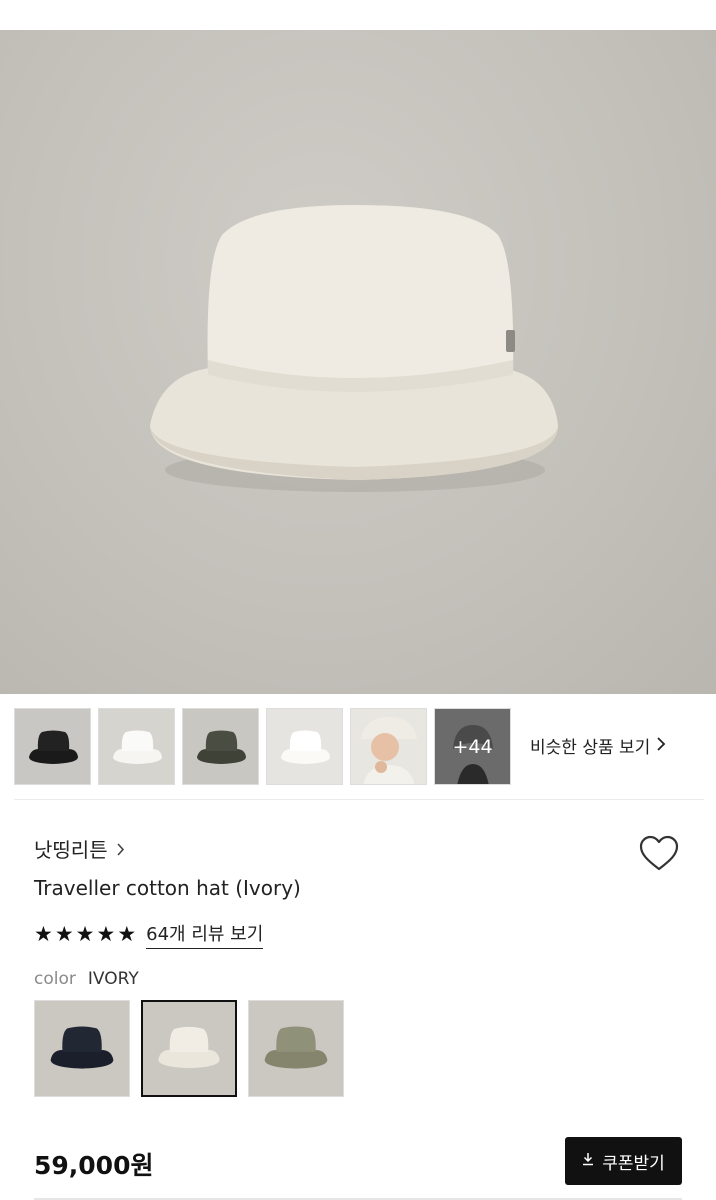  I want to click on divider, so click(359, 799).